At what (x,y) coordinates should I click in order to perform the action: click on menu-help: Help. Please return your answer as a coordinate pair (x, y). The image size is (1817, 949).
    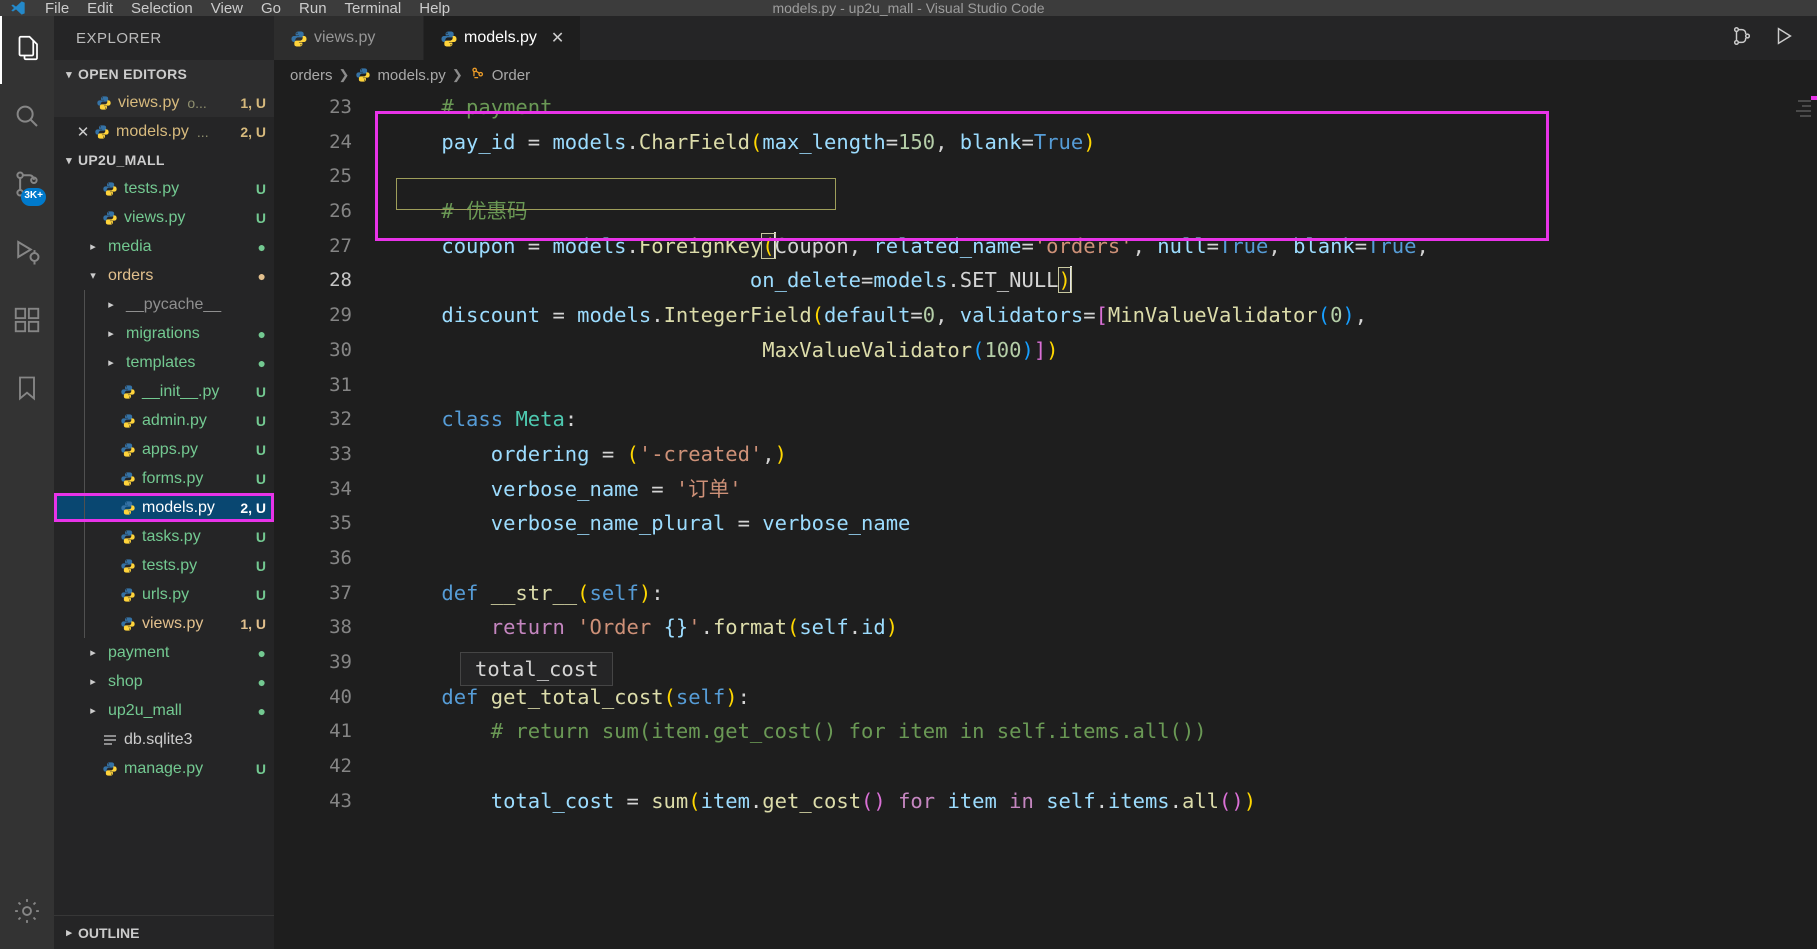
    Looking at the image, I should click on (434, 8).